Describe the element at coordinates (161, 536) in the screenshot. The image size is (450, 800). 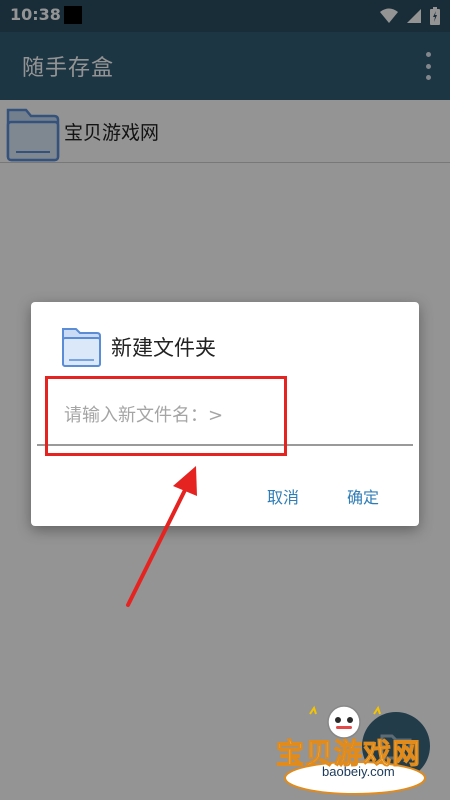
I see `annotation-arrow-icon` at that location.